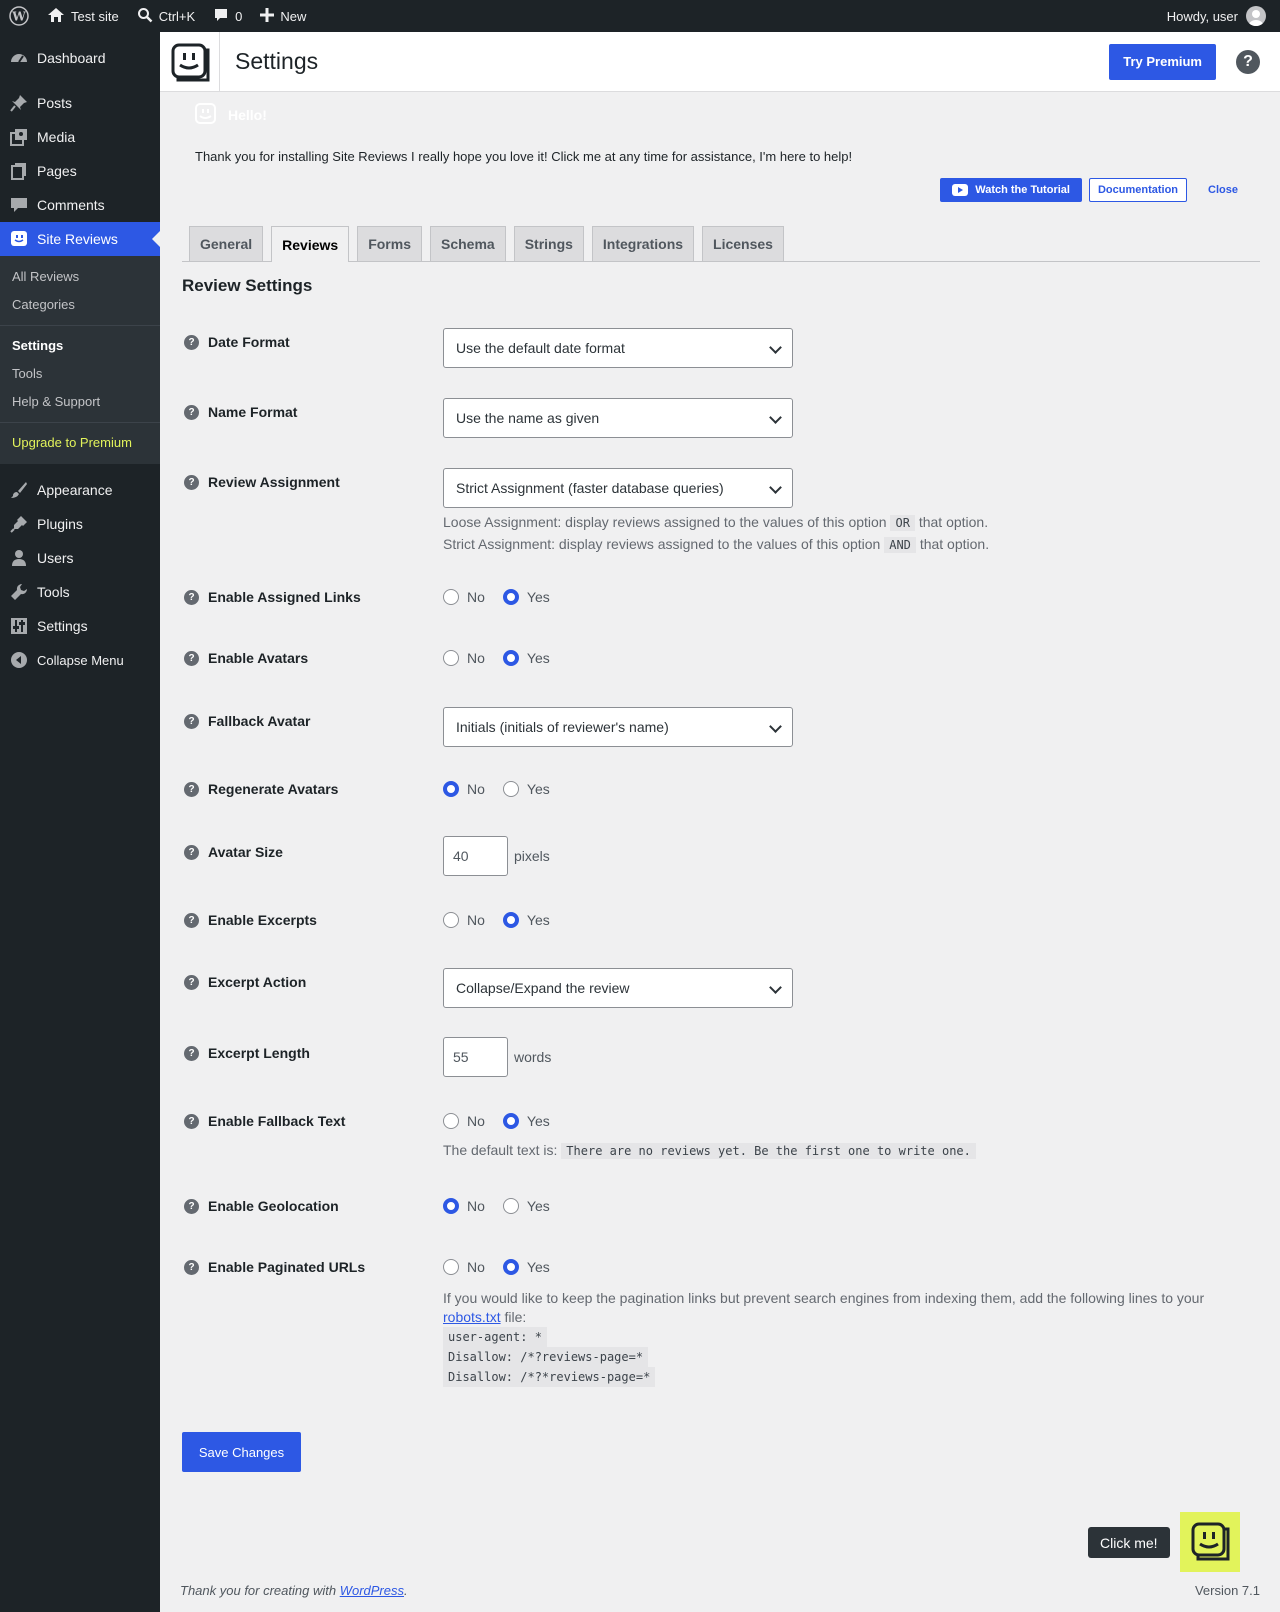 This screenshot has height=1612, width=1280. I want to click on user-icon, so click(19, 558).